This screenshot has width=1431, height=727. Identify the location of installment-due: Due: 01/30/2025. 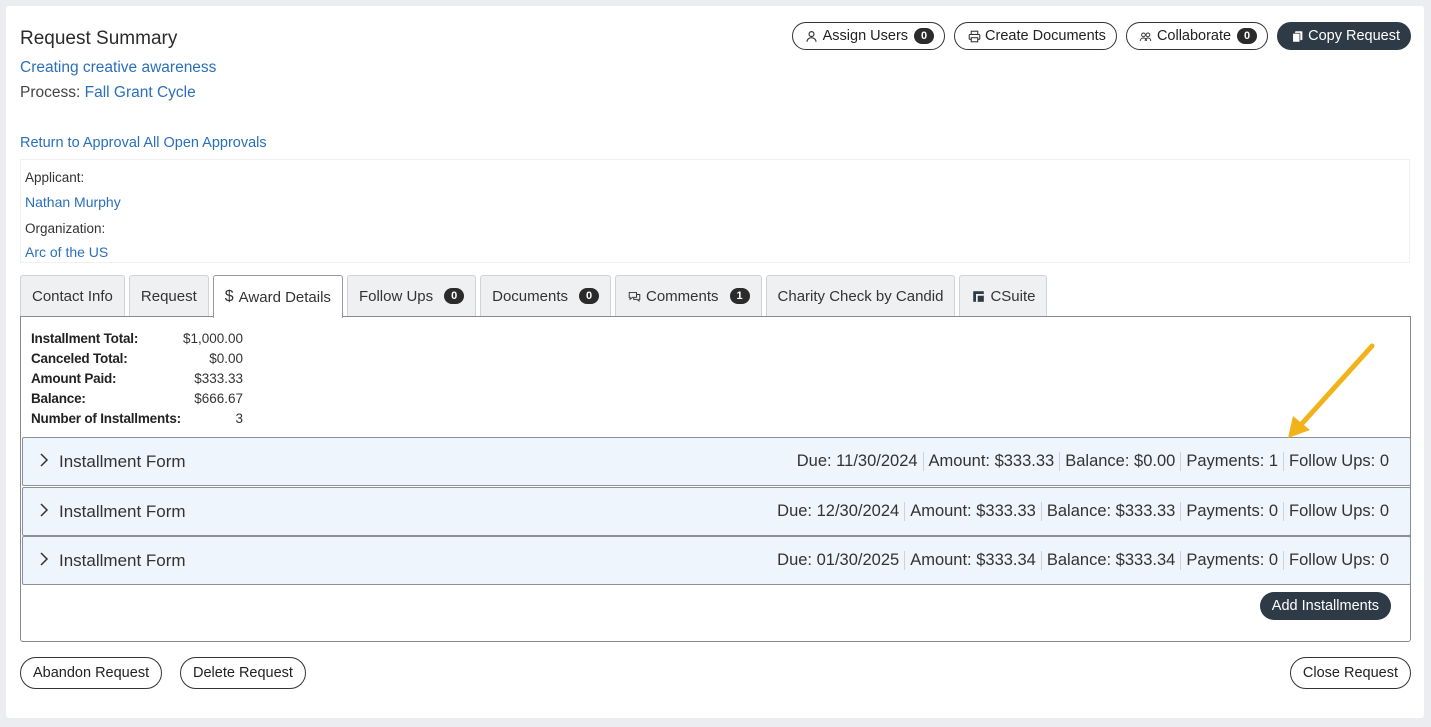
(838, 560).